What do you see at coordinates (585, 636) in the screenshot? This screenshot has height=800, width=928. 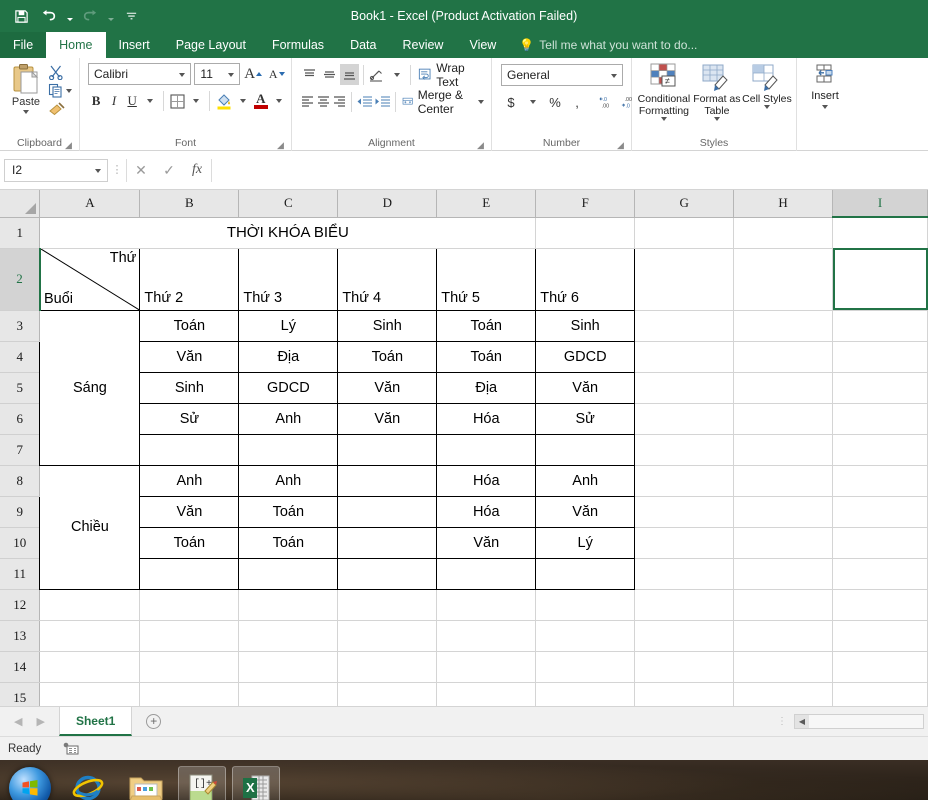 I see `cell-f13` at bounding box center [585, 636].